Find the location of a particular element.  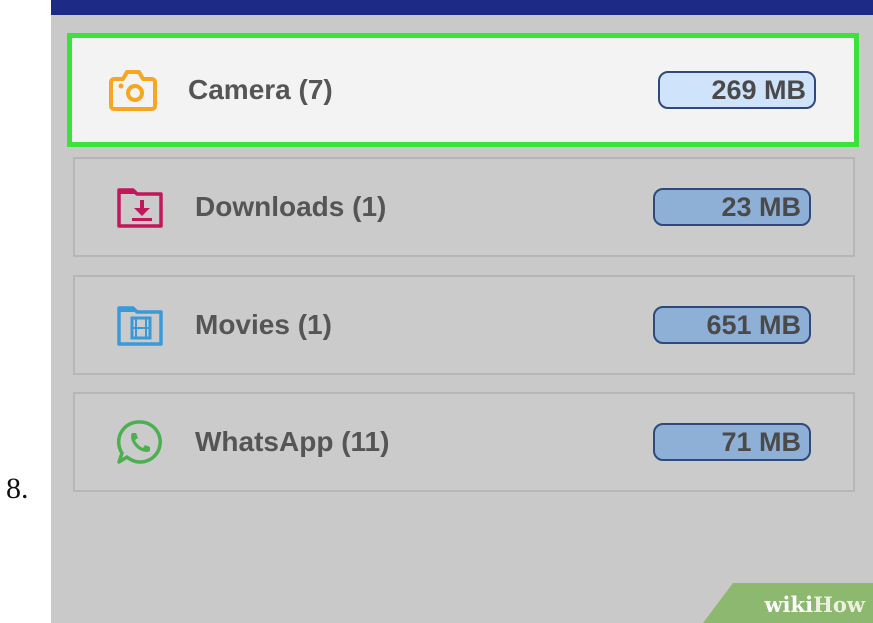

wikihow-watermark: wikiHow is located at coordinates (788, 603).